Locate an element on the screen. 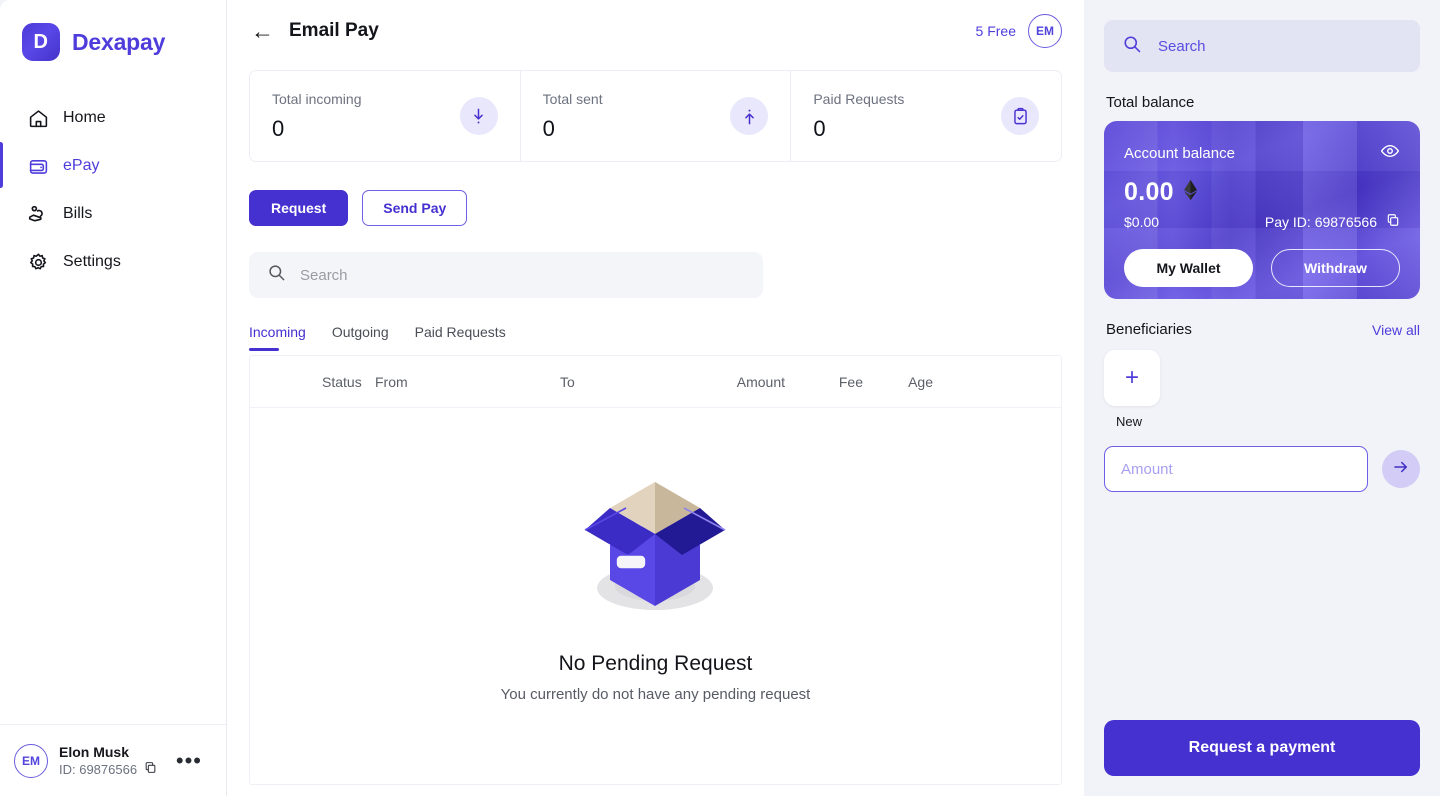 This screenshot has width=1440, height=796. column-header-status: Status is located at coordinates (342, 381).